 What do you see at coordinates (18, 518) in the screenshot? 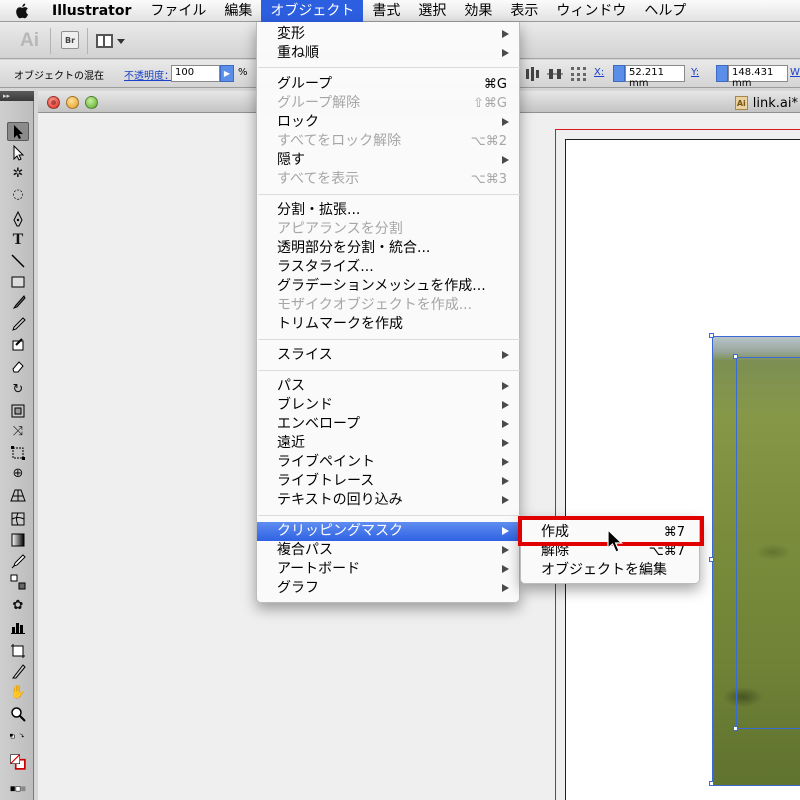
I see `mesh-tool-icon` at bounding box center [18, 518].